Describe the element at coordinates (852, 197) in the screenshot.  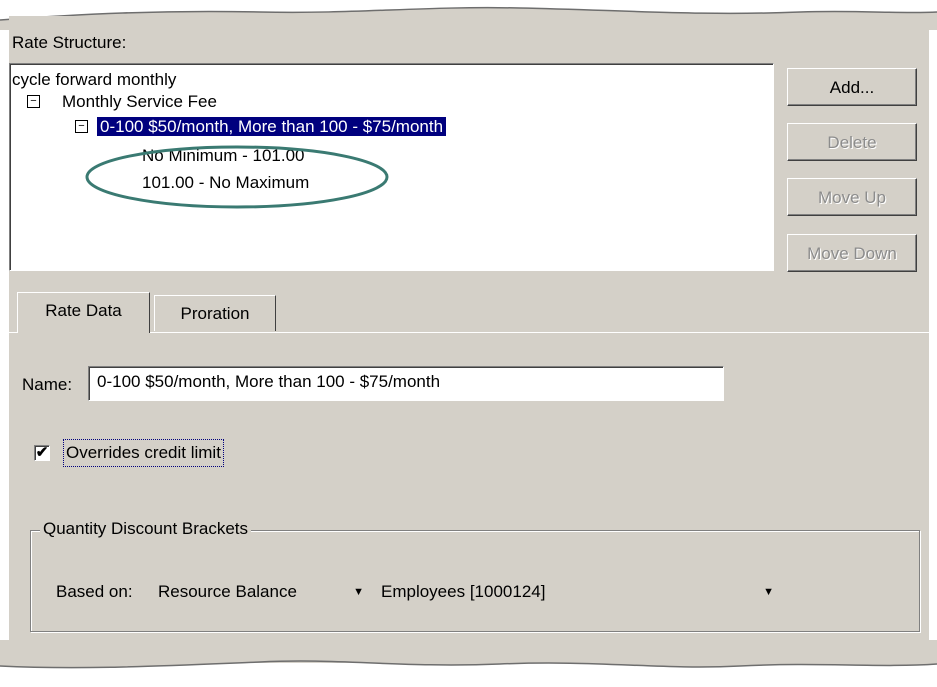
I see `move-up-button: Move Up` at that location.